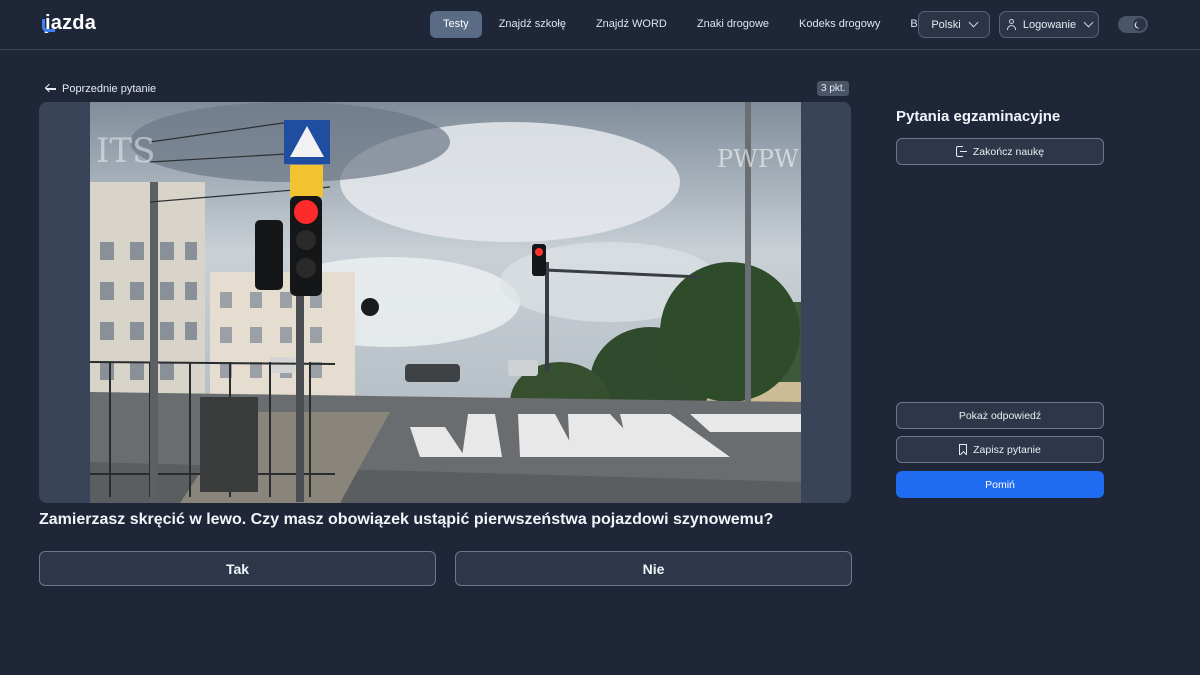  I want to click on save-question-button: Zapisz pytanie, so click(1000, 449).